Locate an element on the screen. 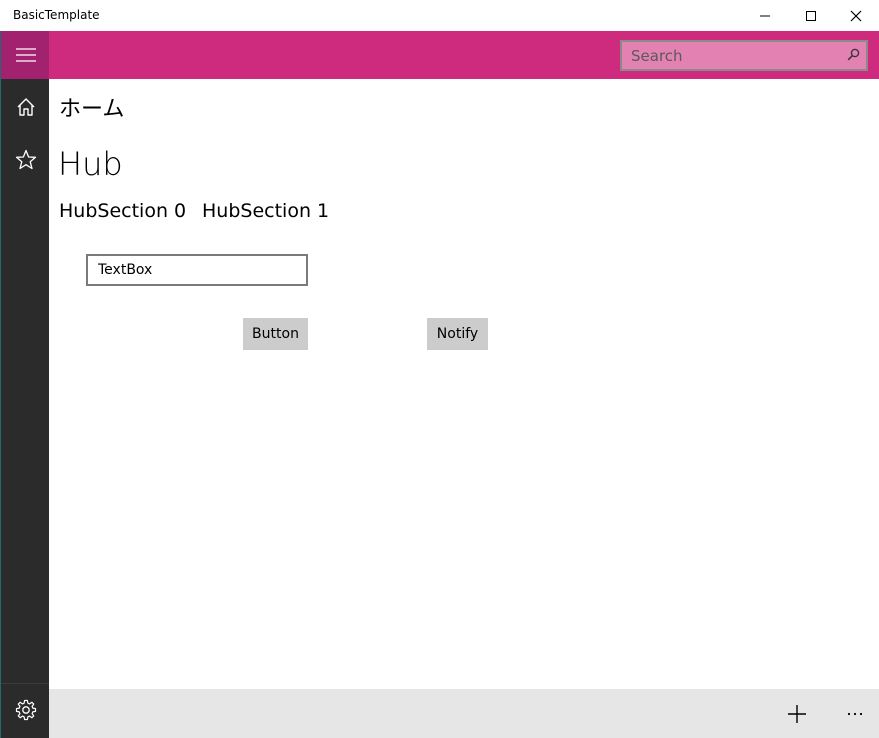 This screenshot has width=879, height=738. search-icon is located at coordinates (853, 54).